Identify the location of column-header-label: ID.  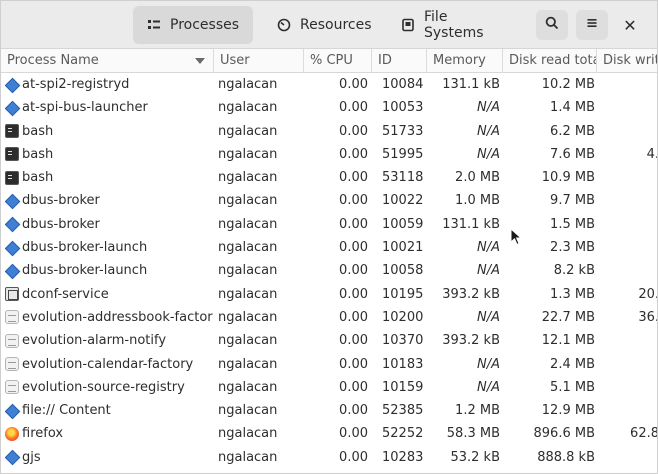
(385, 60).